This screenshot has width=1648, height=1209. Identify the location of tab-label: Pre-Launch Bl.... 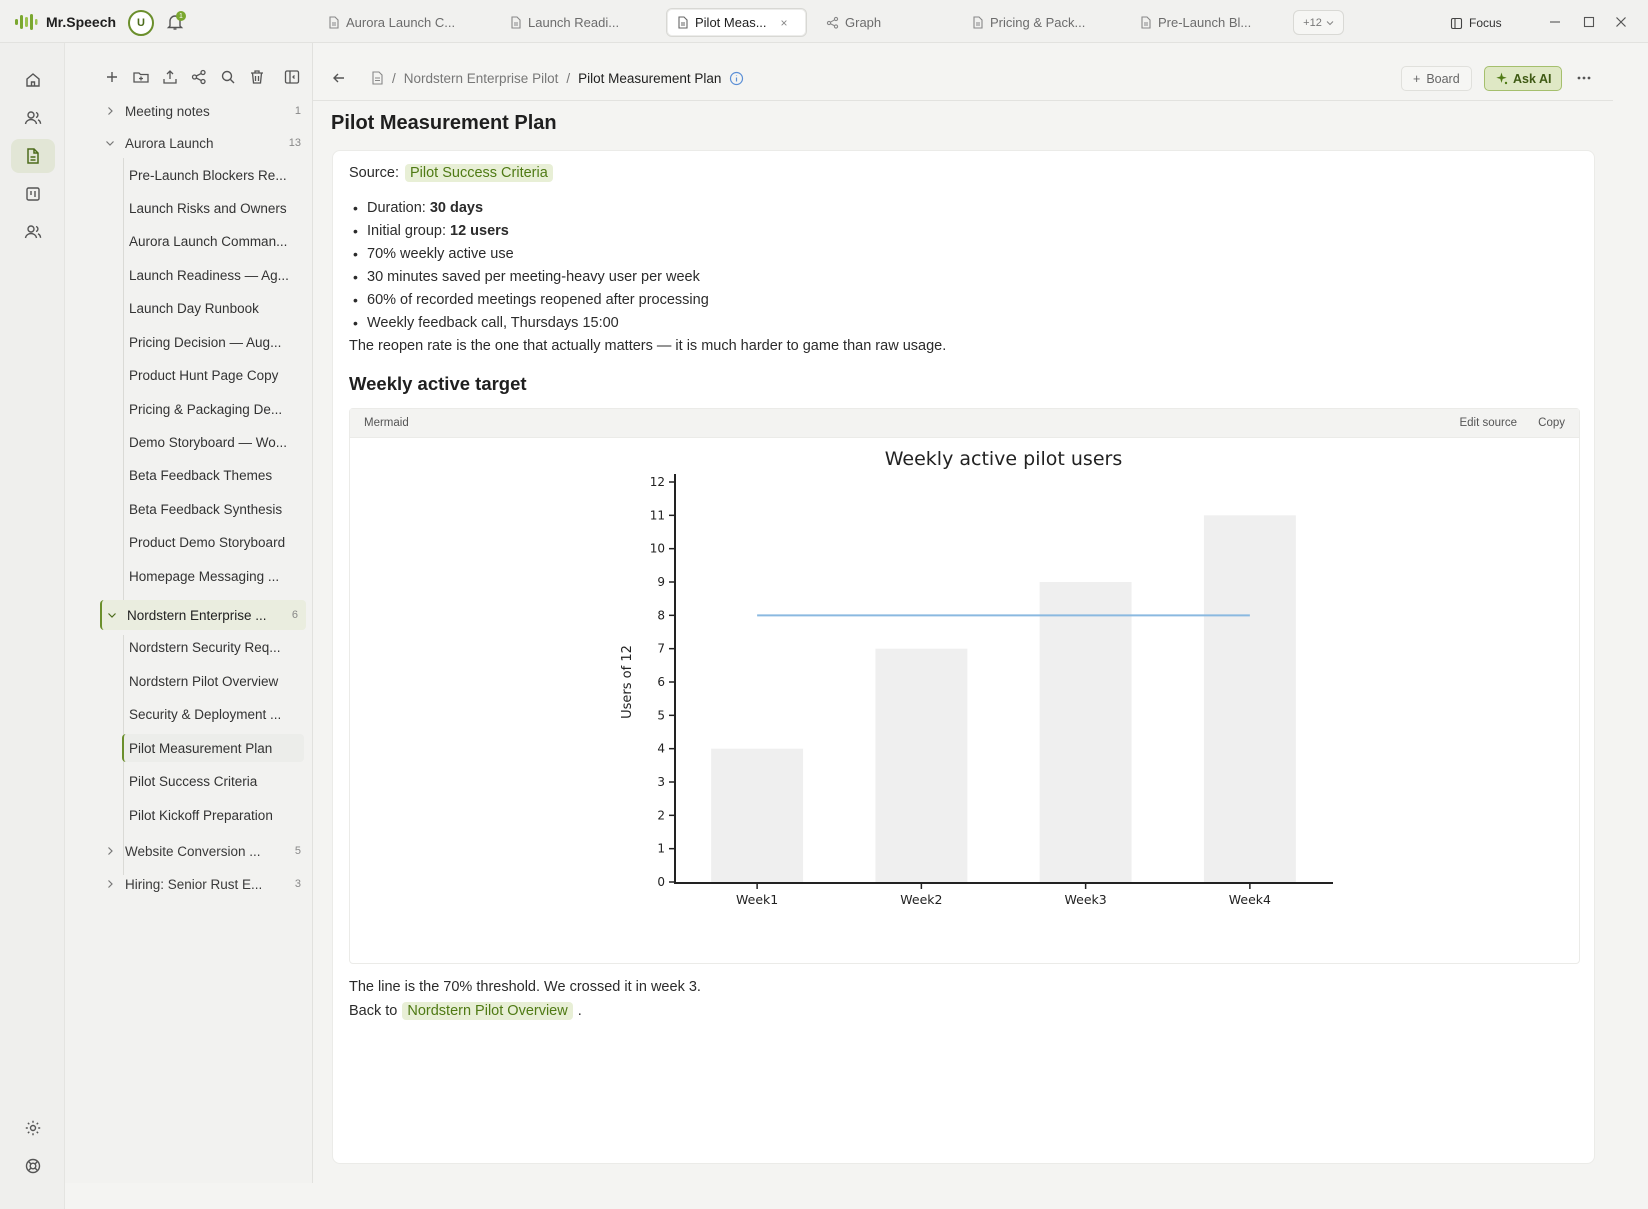
(1205, 22).